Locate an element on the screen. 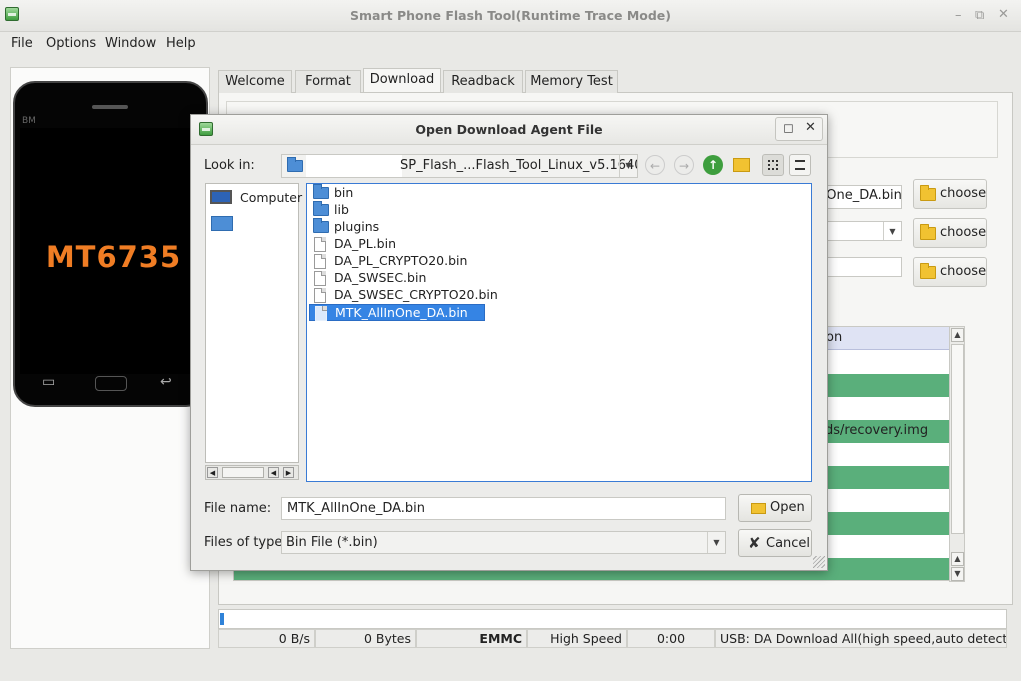 The image size is (1021, 681). tab-download: Download is located at coordinates (402, 80).